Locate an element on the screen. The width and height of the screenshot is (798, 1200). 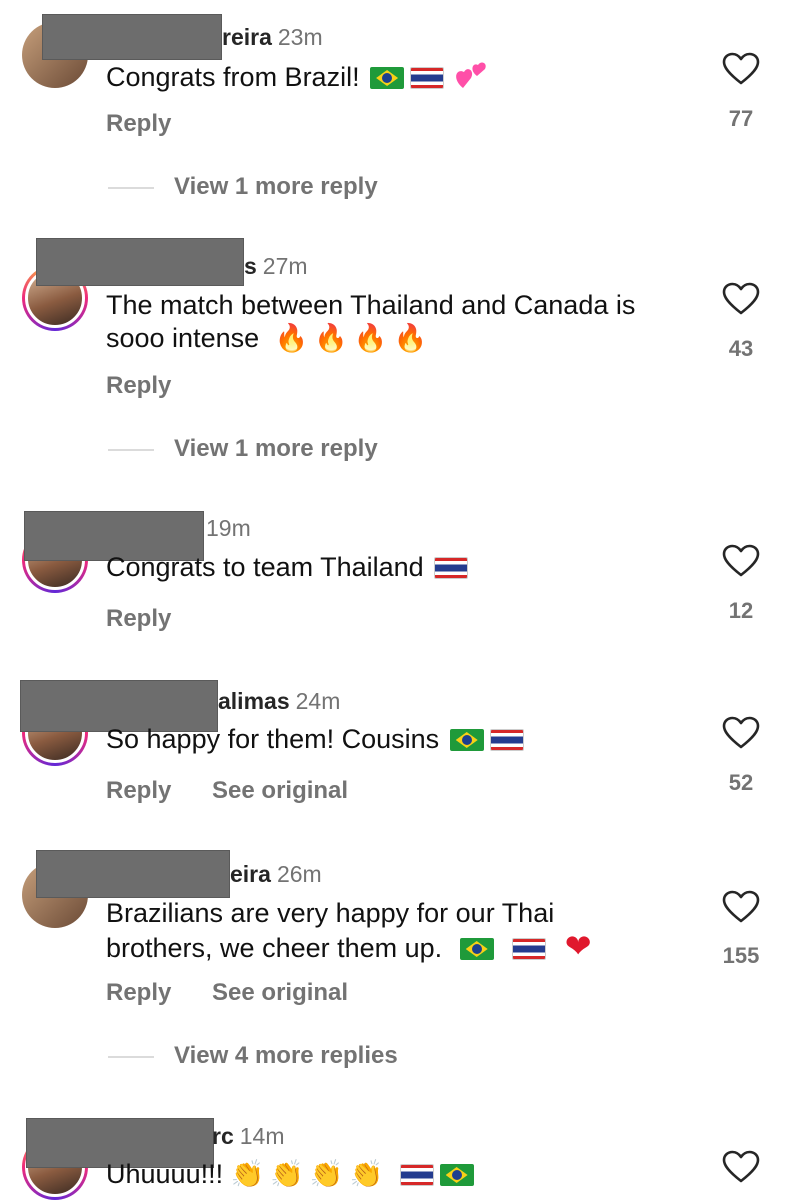
comment-text: Congrats from Brazil! is located at coordinates (401, 77).